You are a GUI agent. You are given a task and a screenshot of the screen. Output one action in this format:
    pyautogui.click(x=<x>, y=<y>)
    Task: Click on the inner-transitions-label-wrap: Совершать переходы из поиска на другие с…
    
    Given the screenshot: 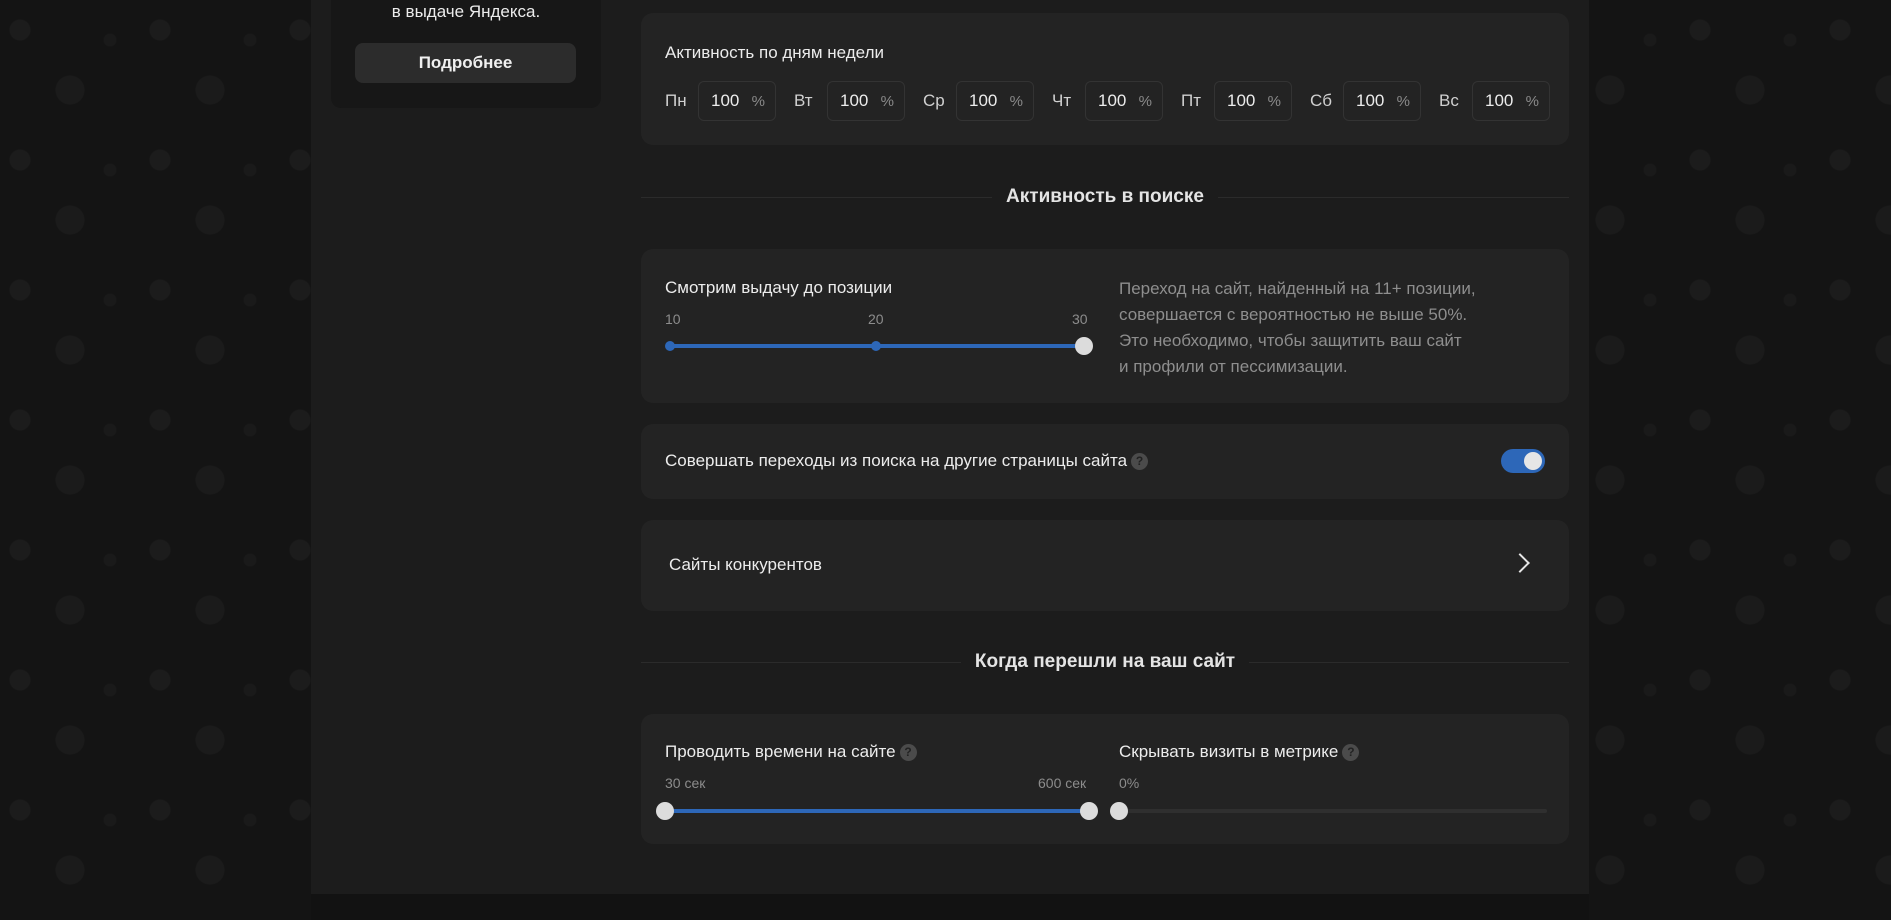 What is the action you would take?
    pyautogui.click(x=907, y=461)
    